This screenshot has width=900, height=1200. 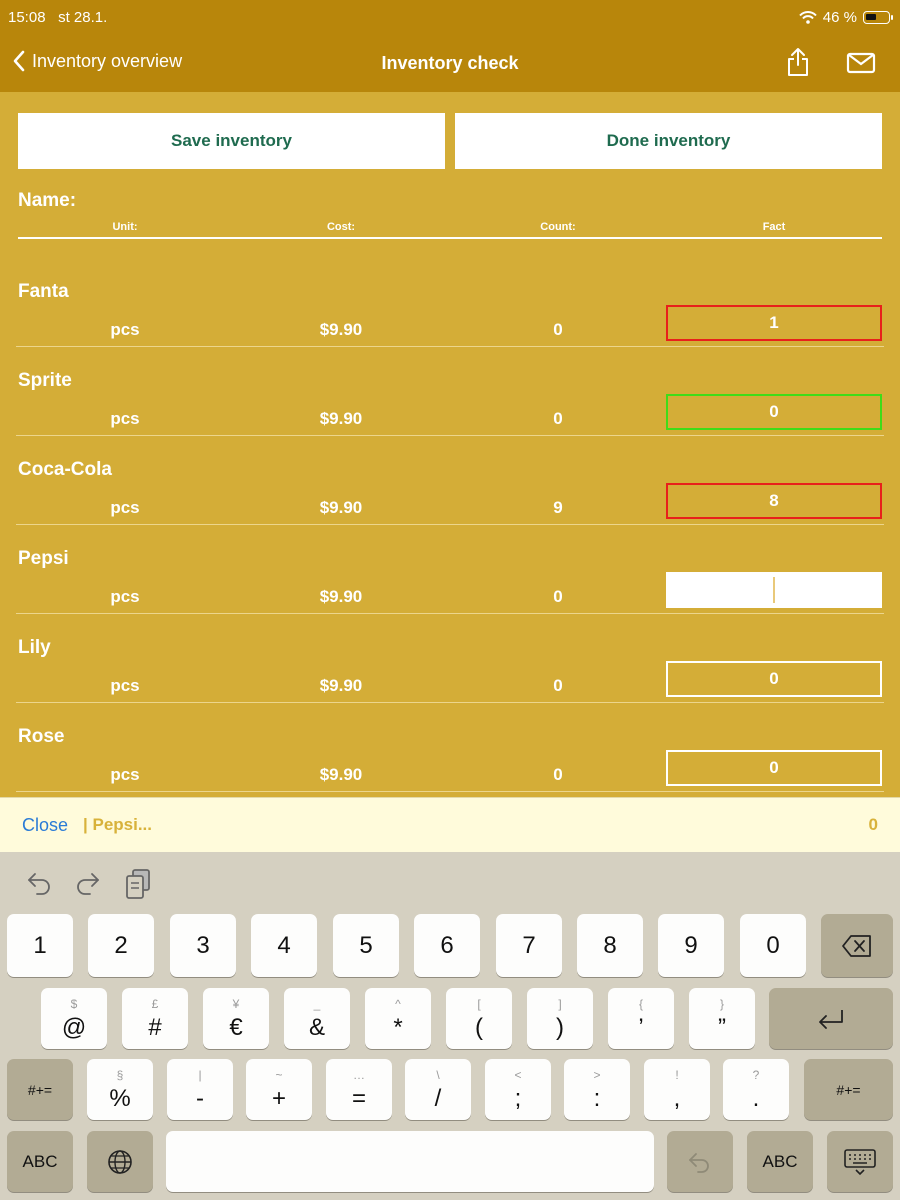 I want to click on shift-symbols-key-left: #+=, so click(x=40, y=1089).